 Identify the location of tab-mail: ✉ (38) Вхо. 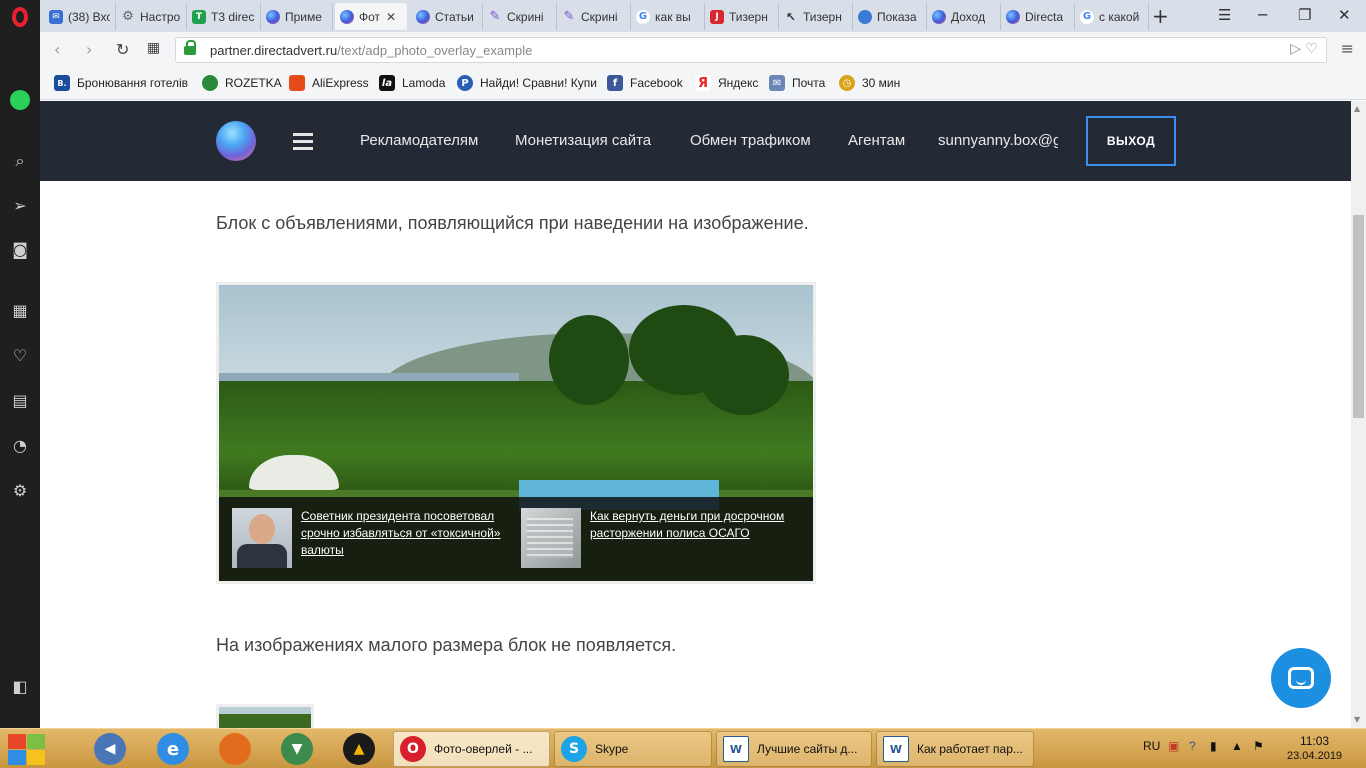
(80, 16).